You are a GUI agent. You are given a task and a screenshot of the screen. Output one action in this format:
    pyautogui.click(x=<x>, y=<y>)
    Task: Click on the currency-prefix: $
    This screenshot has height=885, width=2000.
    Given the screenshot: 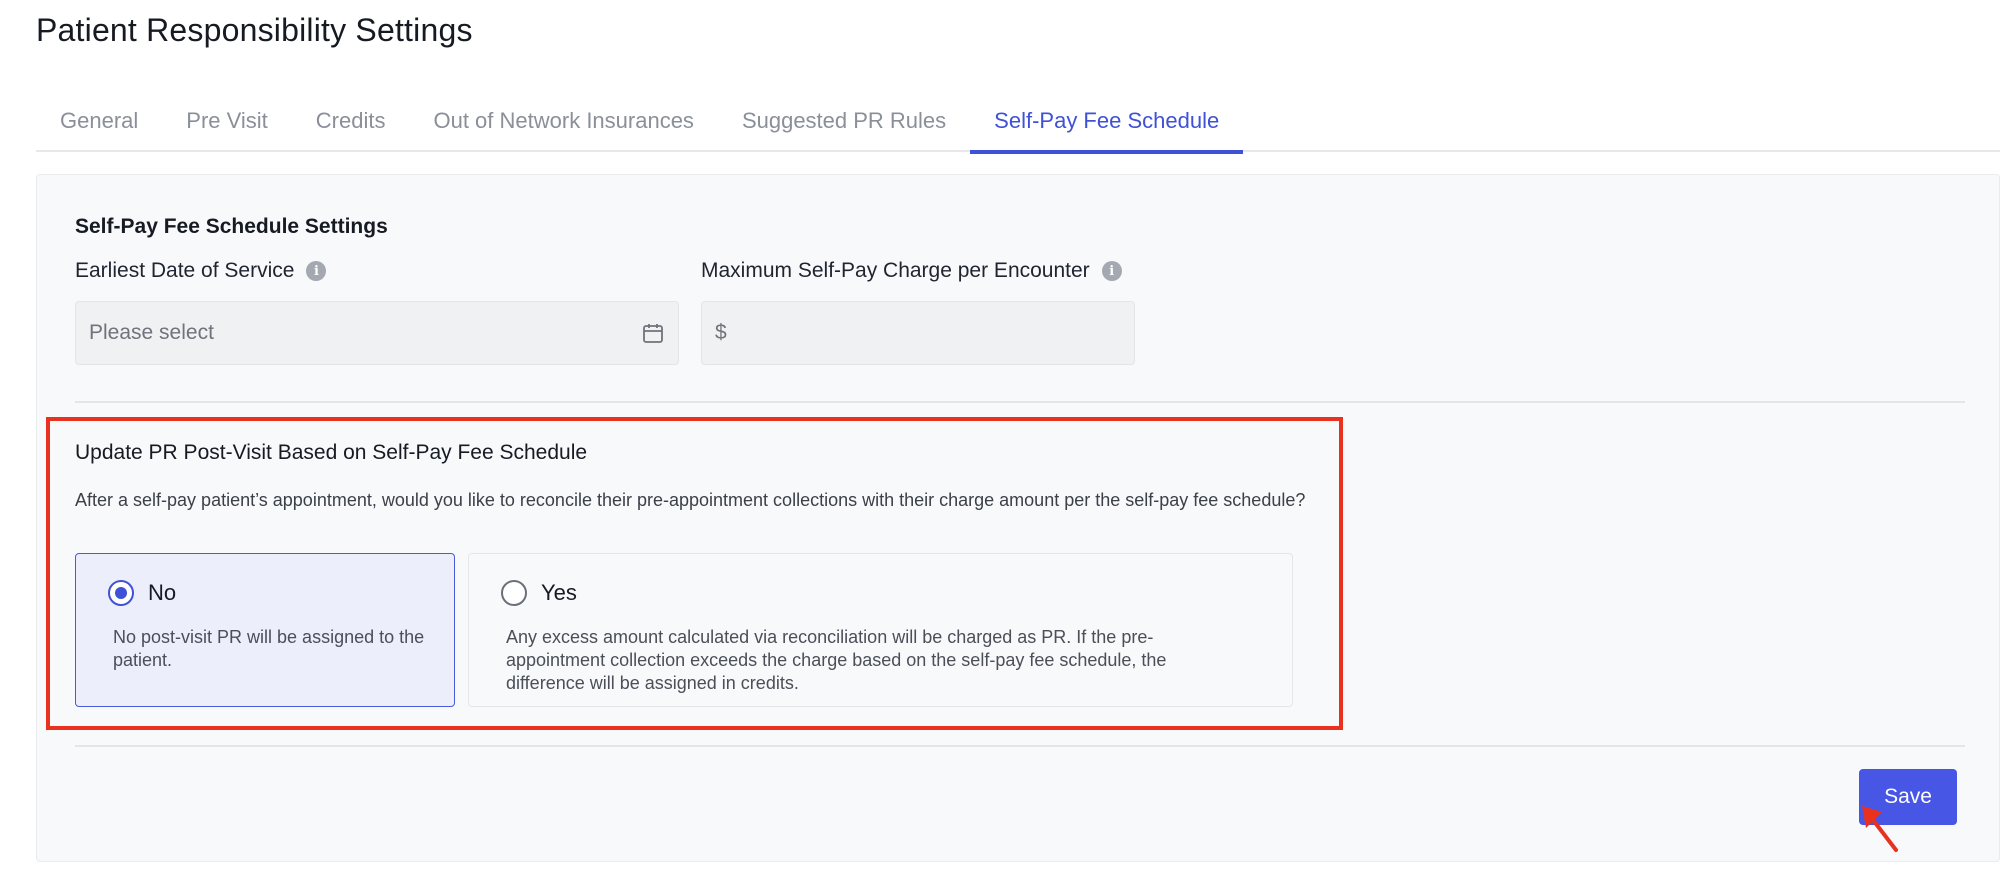 What is the action you would take?
    pyautogui.click(x=721, y=332)
    